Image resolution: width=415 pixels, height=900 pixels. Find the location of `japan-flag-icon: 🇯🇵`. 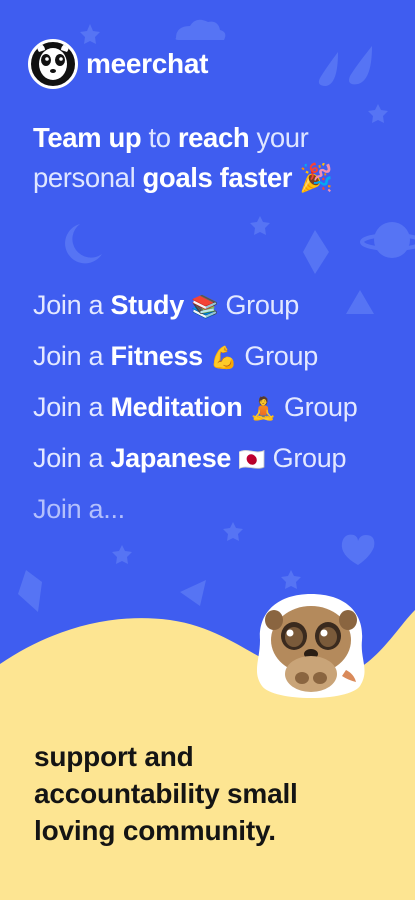

japan-flag-icon: 🇯🇵 is located at coordinates (252, 459).